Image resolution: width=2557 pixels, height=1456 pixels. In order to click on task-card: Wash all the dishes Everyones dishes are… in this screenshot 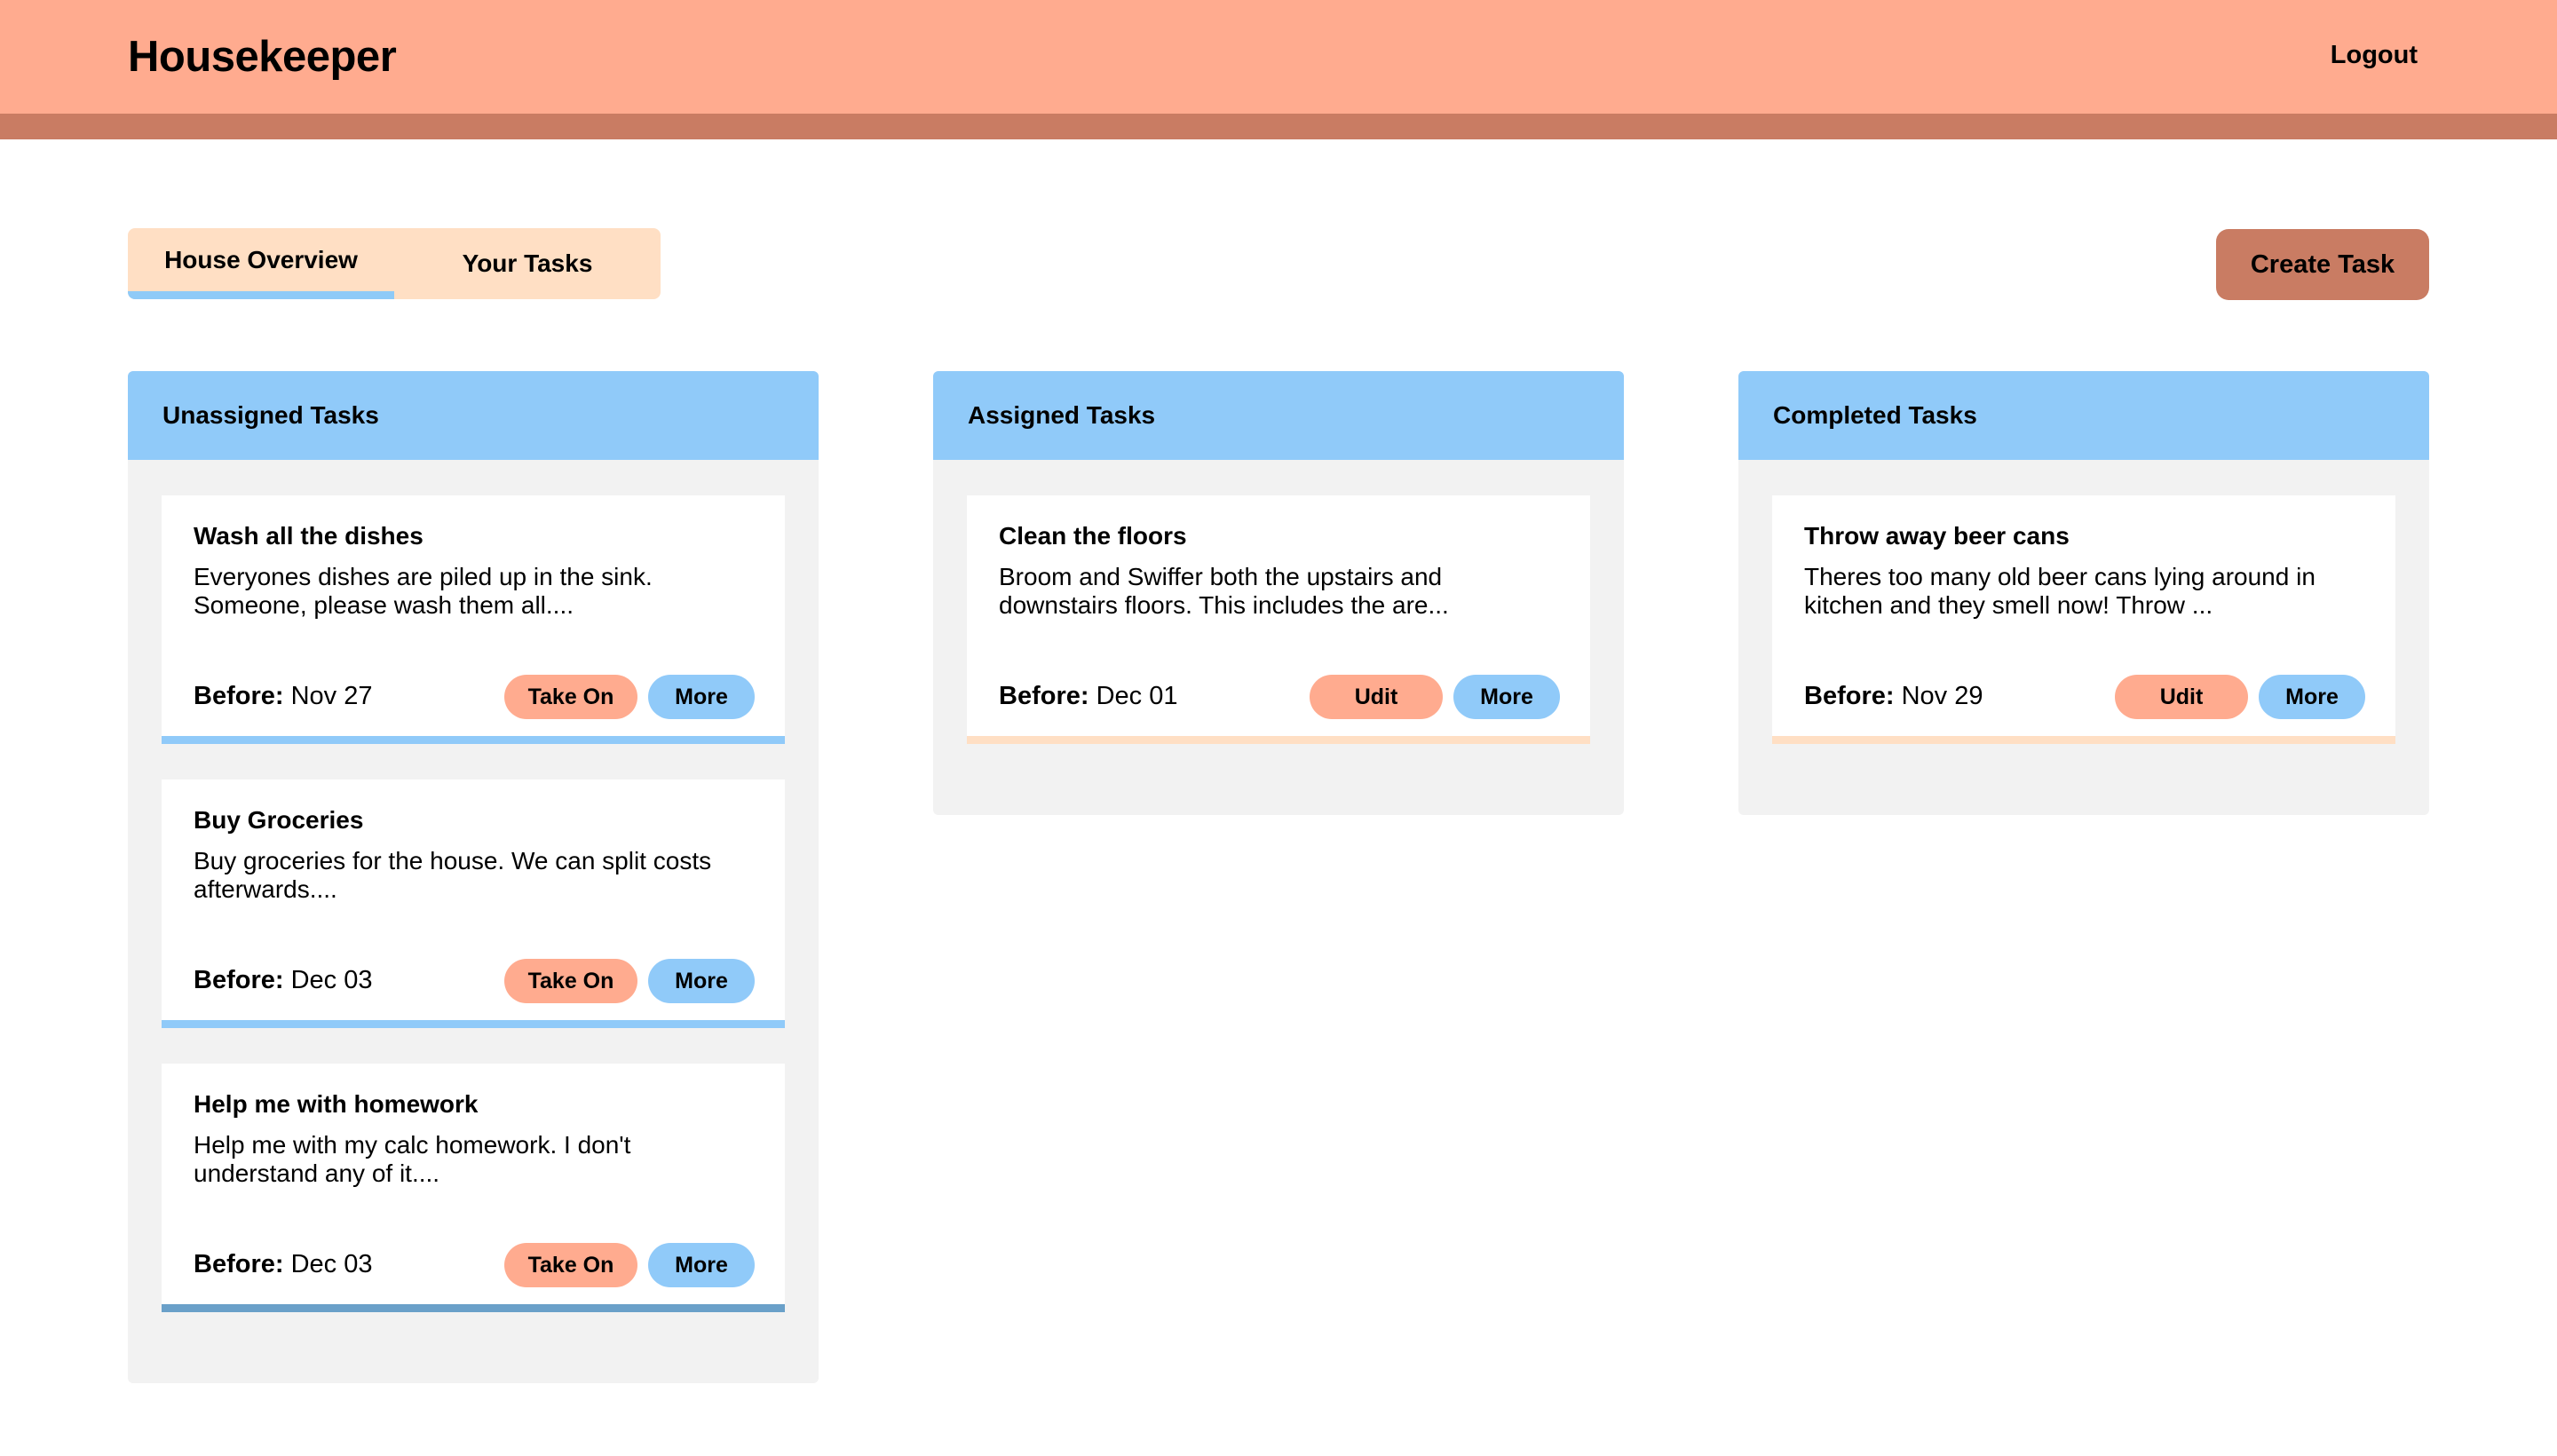, I will do `click(473, 619)`.